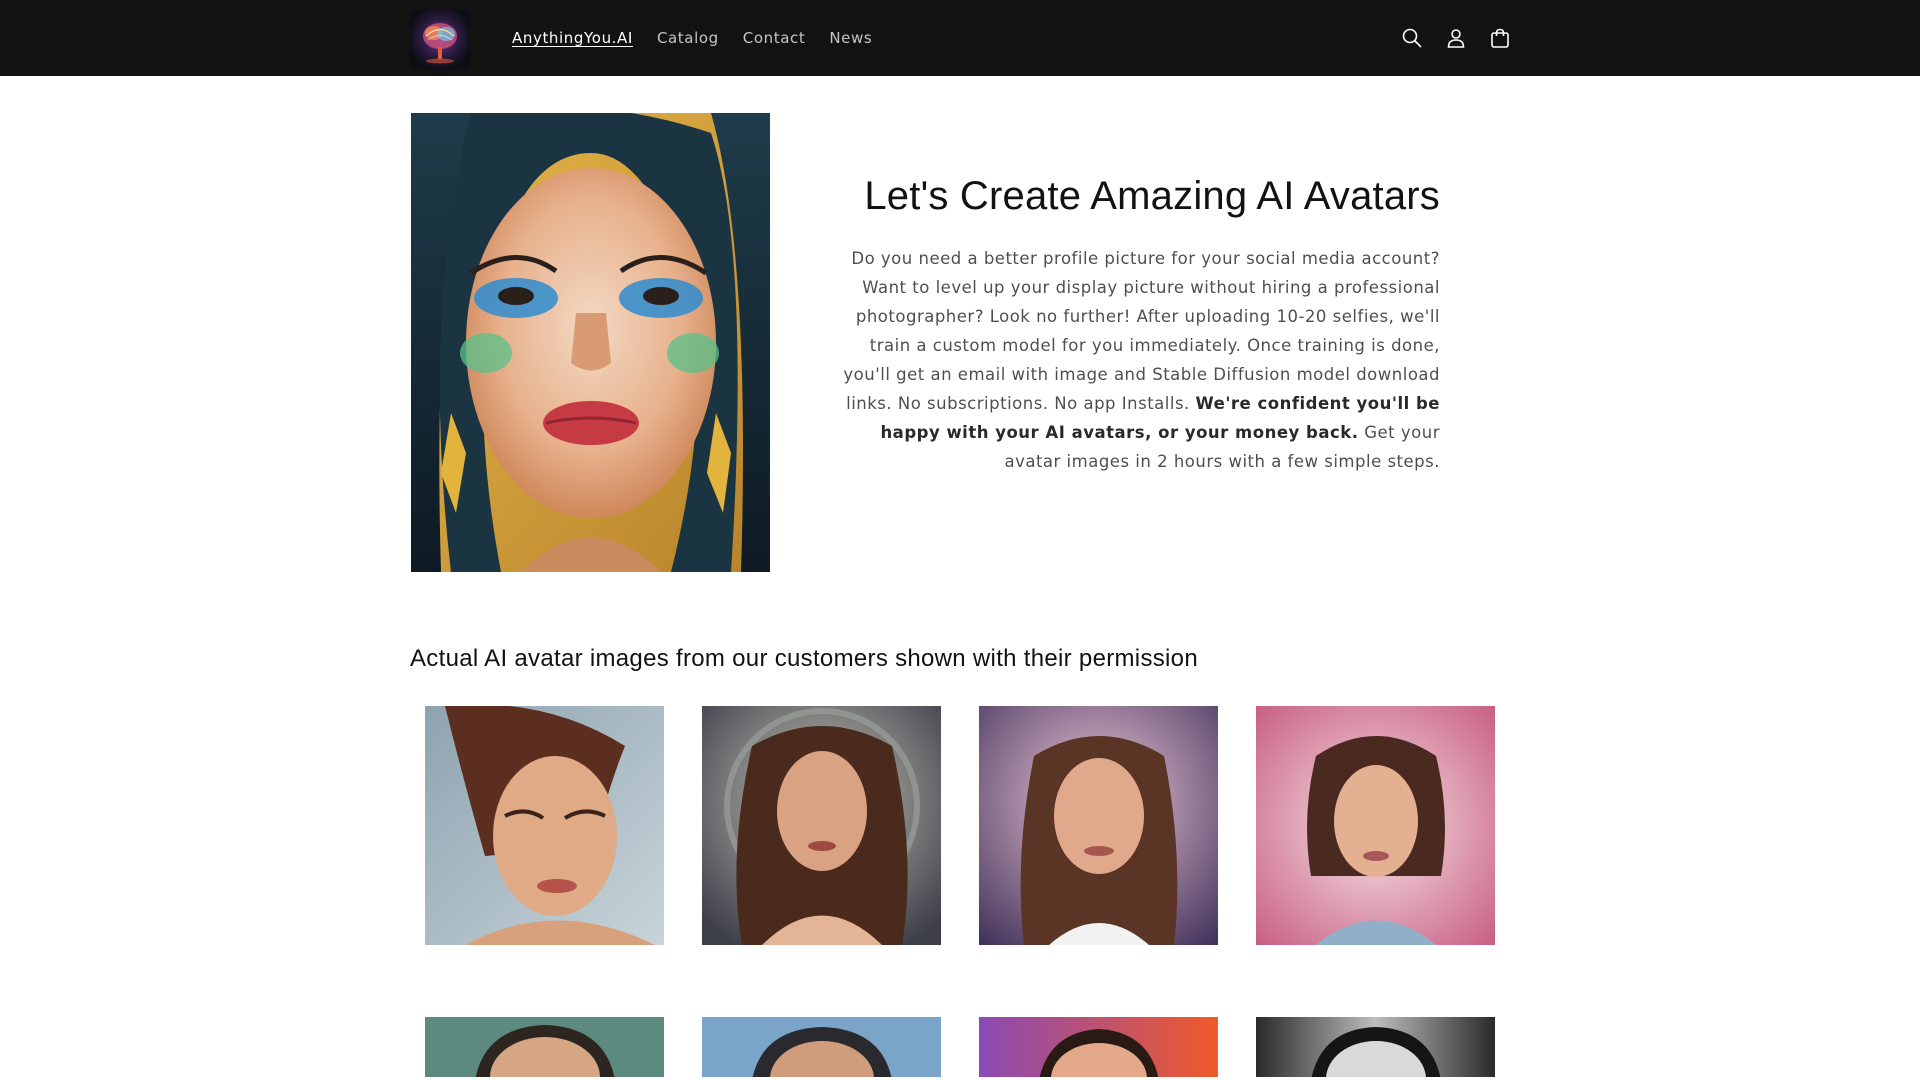 This screenshot has height=1080, width=1920. Describe the element at coordinates (850, 38) in the screenshot. I see `nav-link-news: News` at that location.